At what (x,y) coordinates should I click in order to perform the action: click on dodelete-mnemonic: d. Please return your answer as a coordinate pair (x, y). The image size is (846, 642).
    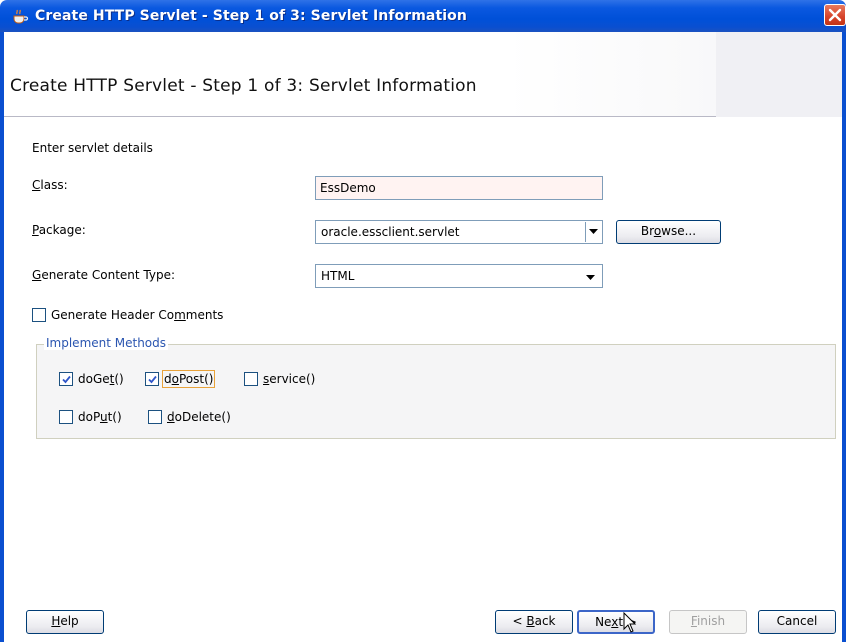
    Looking at the image, I should click on (171, 417).